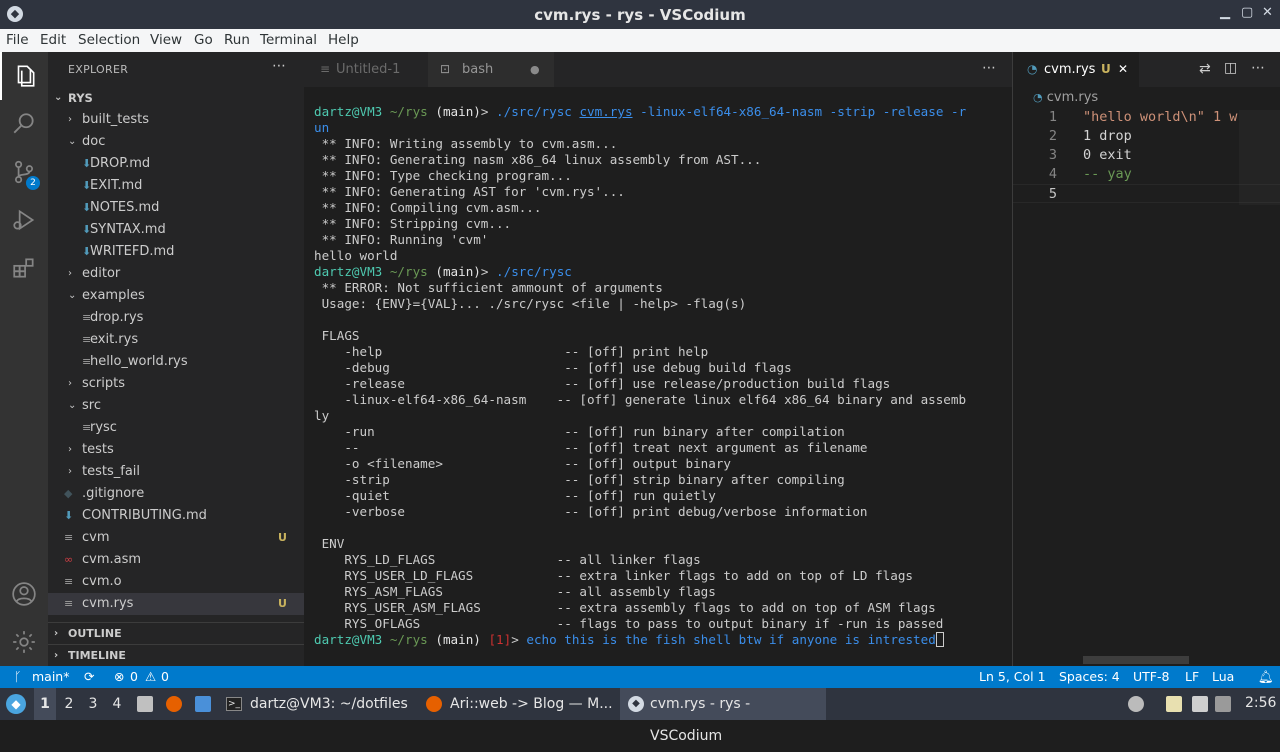 This screenshot has width=1280, height=752. I want to click on menu-view: View, so click(166, 40).